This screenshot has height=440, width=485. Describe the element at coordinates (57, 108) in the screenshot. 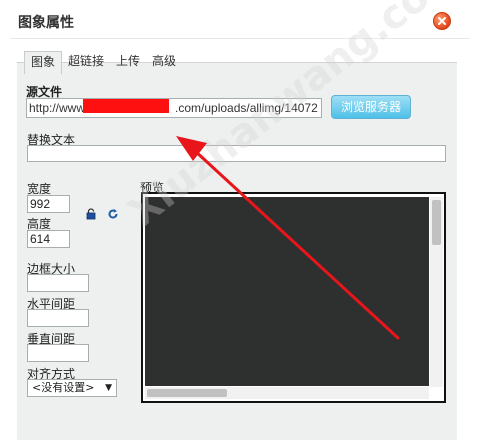

I see `url-prefix: http://www` at that location.